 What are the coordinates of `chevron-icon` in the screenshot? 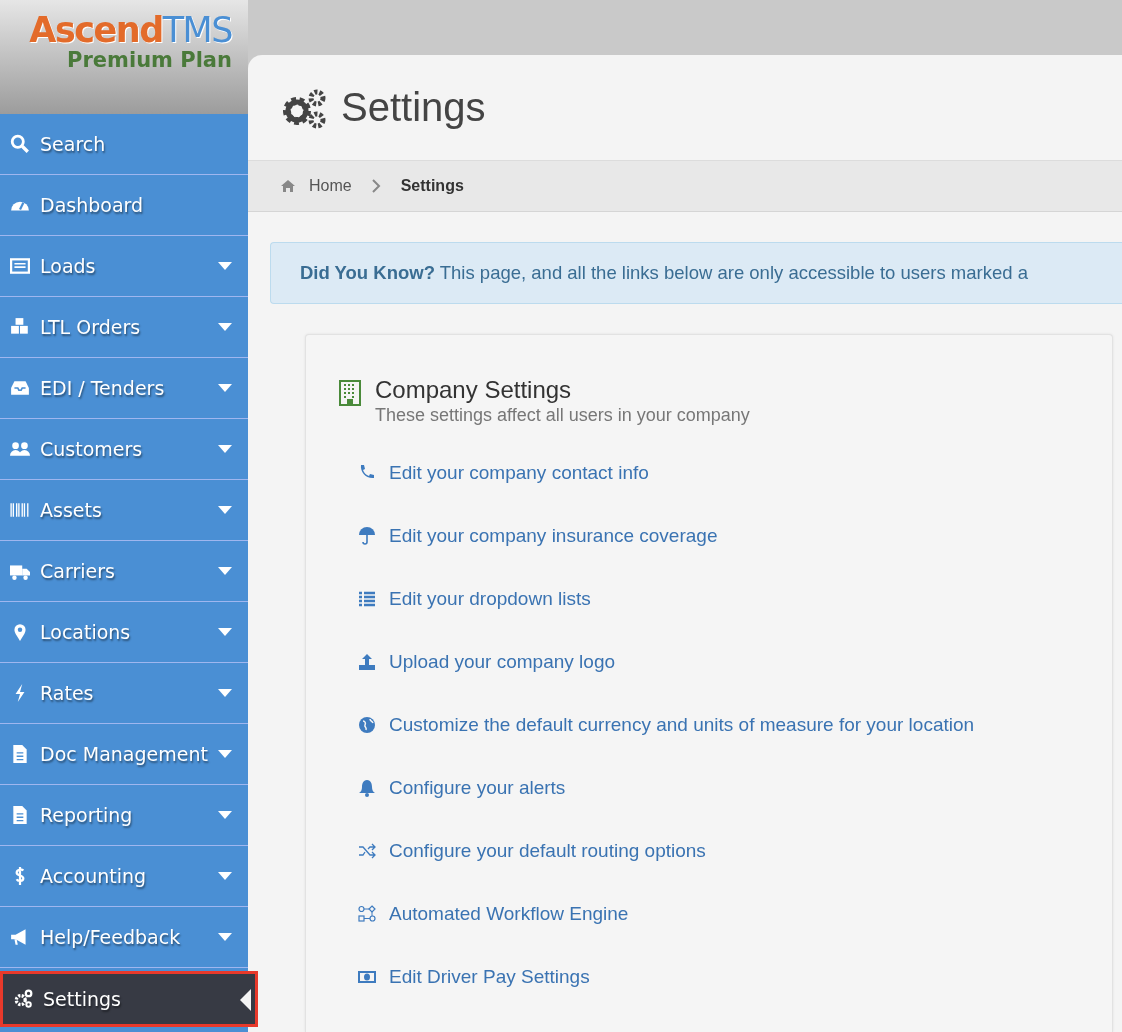 It's located at (376, 186).